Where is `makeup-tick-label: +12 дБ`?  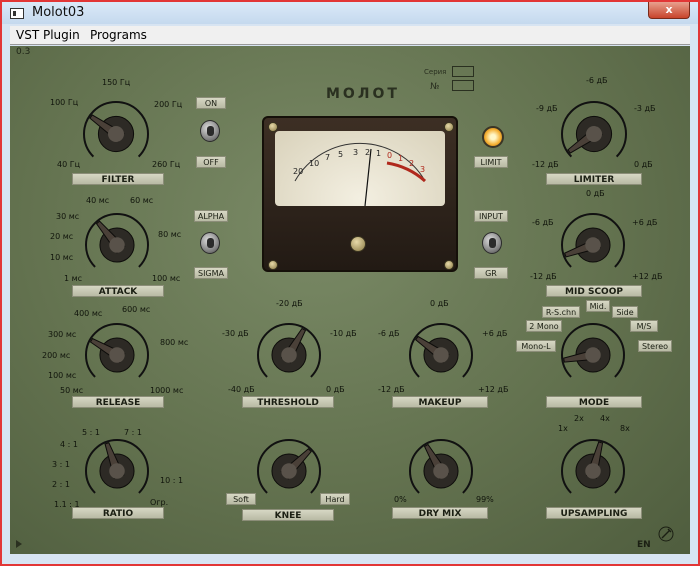
makeup-tick-label: +12 дБ is located at coordinates (493, 389).